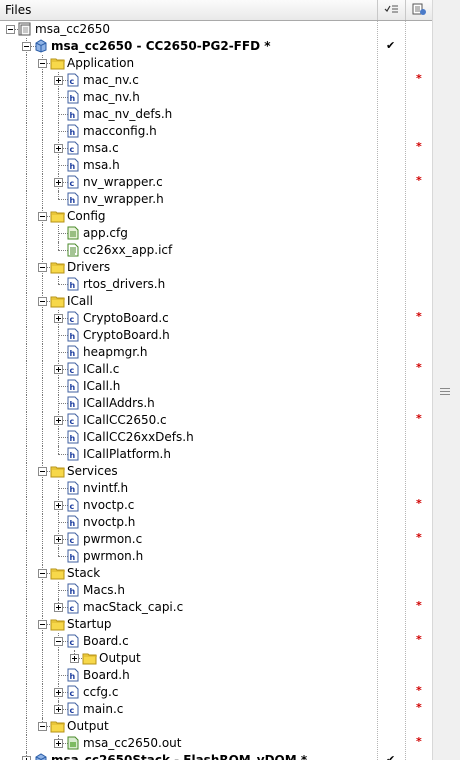 The height and width of the screenshot is (760, 460). Describe the element at coordinates (216, 80) in the screenshot. I see `tree-item-file: c mac_nv.c *` at that location.